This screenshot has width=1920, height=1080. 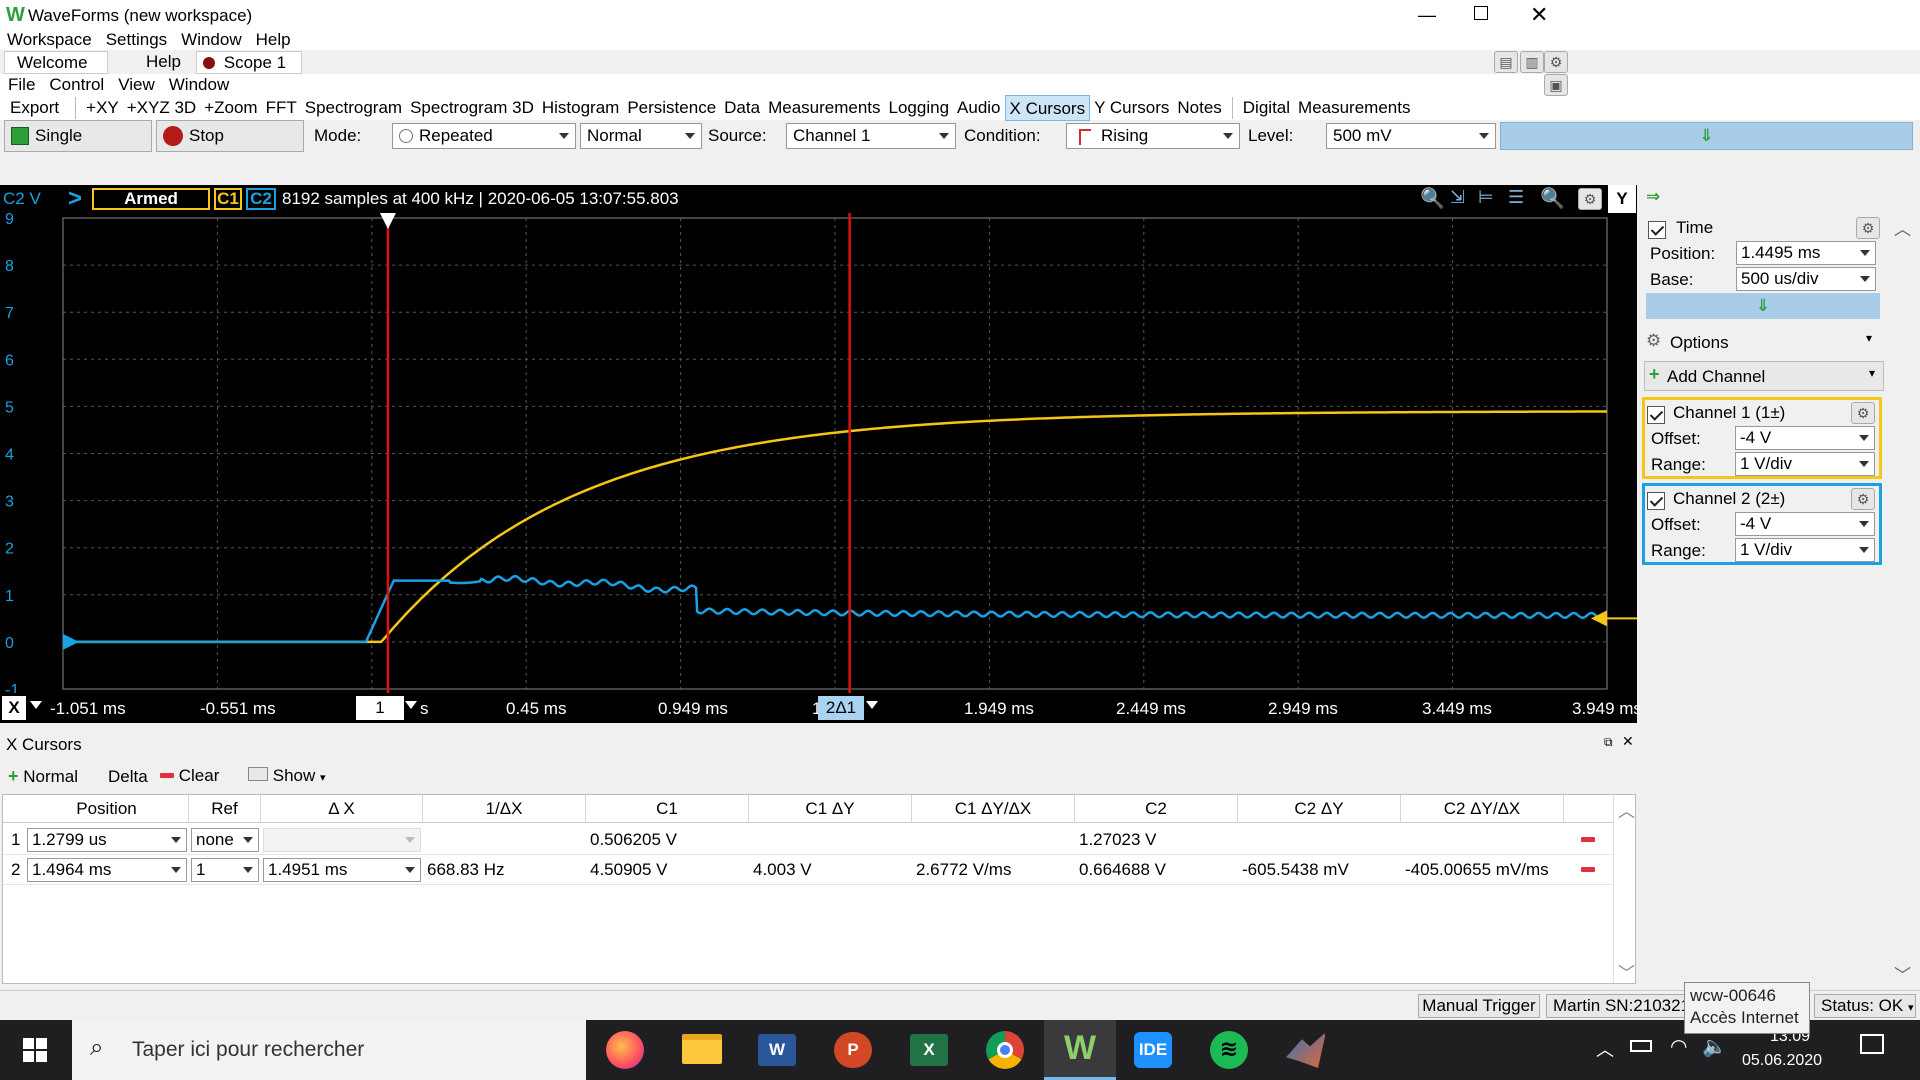 What do you see at coordinates (211, 40) in the screenshot?
I see `menu-window: Window` at bounding box center [211, 40].